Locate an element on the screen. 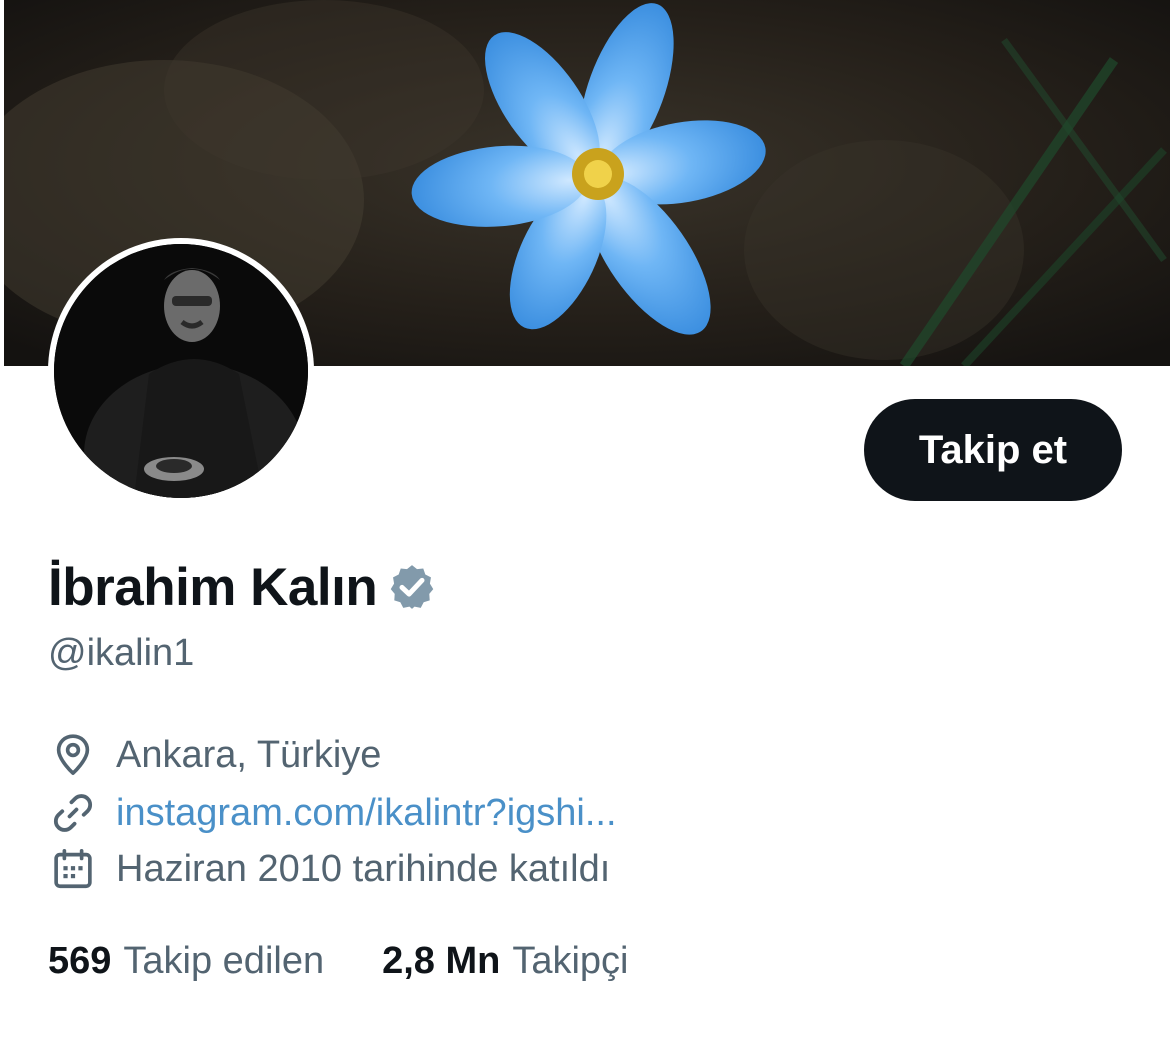 This screenshot has height=1042, width=1170. following-count: 569 is located at coordinates (80, 960).